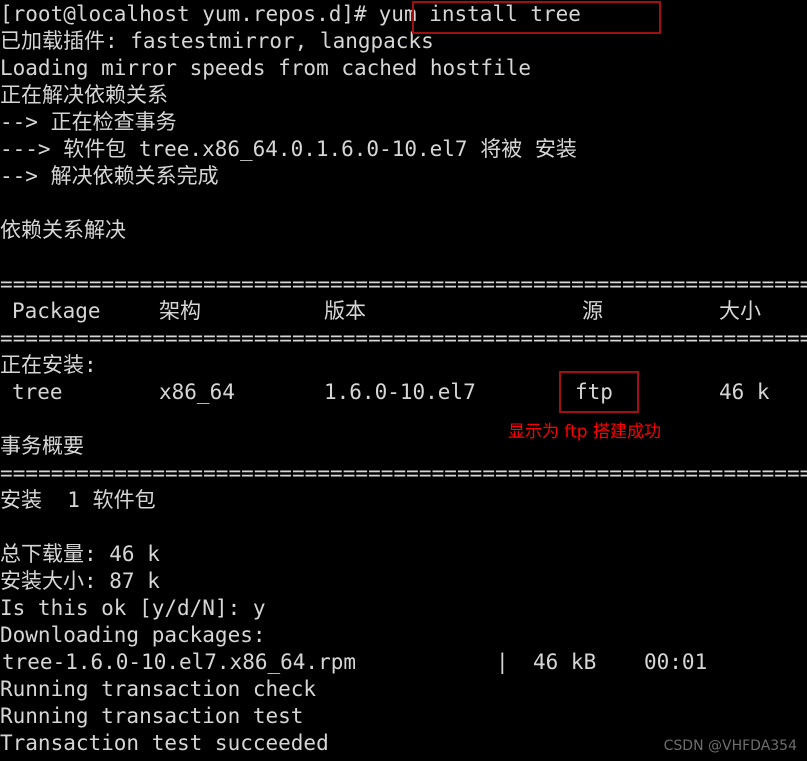 The image size is (807, 761). Describe the element at coordinates (180, 311) in the screenshot. I see `table-header-arch: 架构` at that location.